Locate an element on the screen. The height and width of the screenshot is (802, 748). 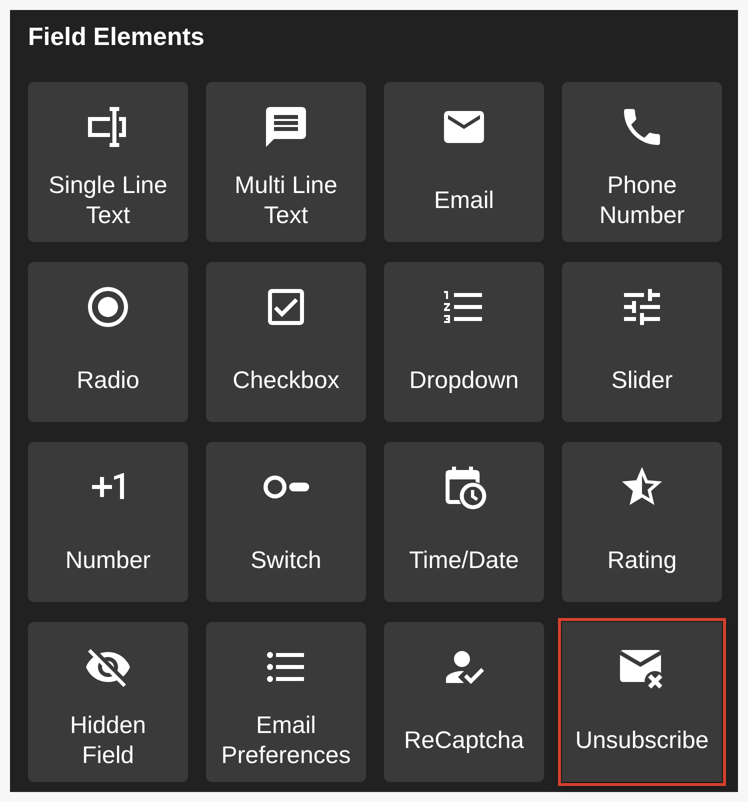
field-element-button: Unsubscribe is located at coordinates (642, 702).